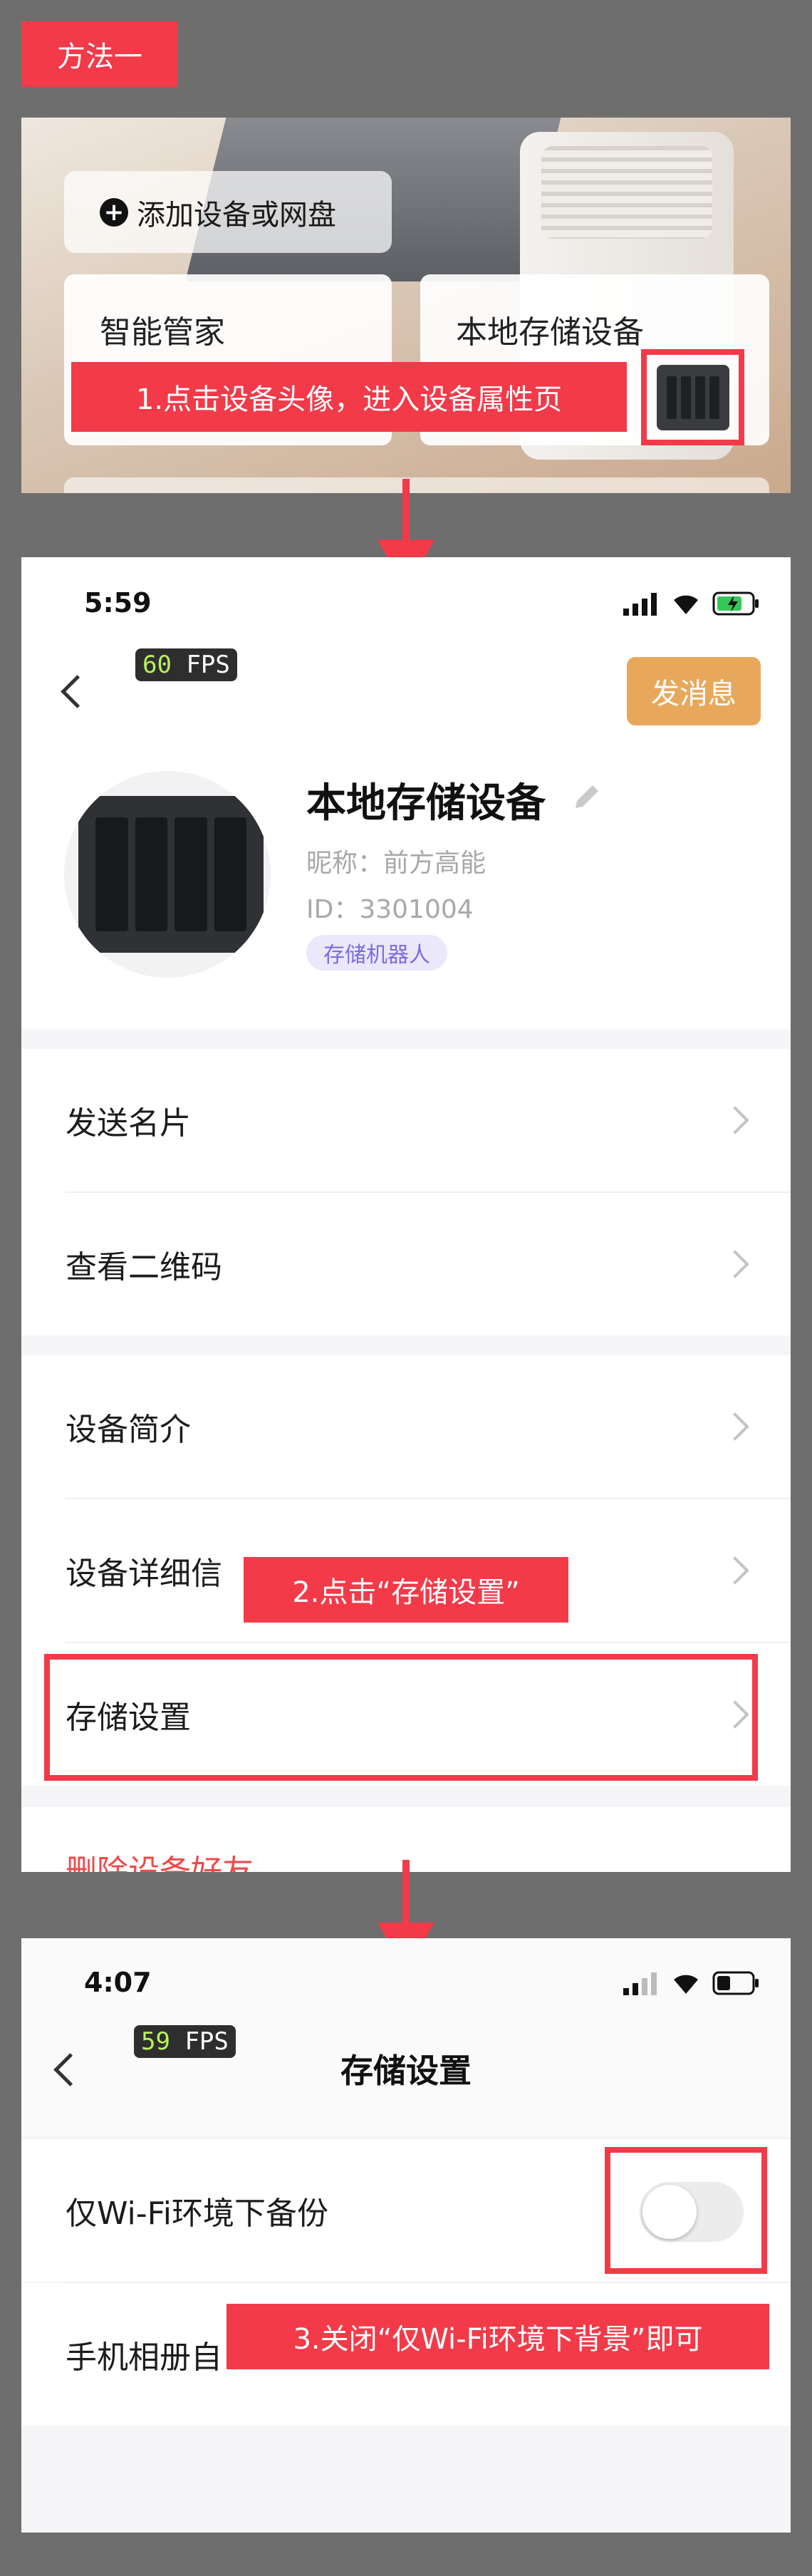 The height and width of the screenshot is (2576, 812). I want to click on delete-friend-button: 删除设备好友, so click(160, 1859).